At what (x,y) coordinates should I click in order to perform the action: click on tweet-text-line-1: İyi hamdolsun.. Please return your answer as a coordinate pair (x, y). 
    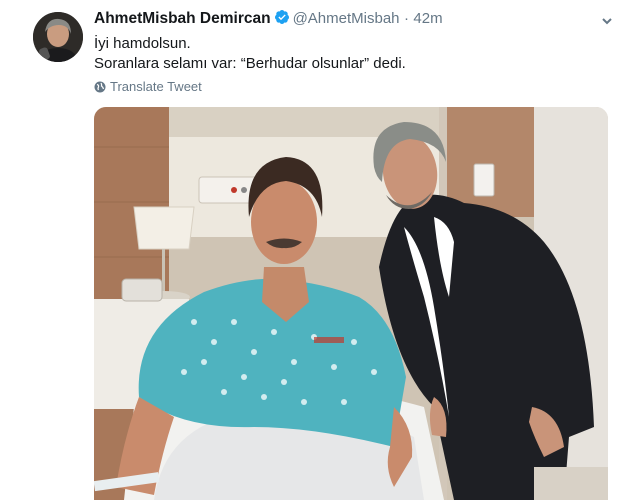
    Looking at the image, I should click on (142, 43).